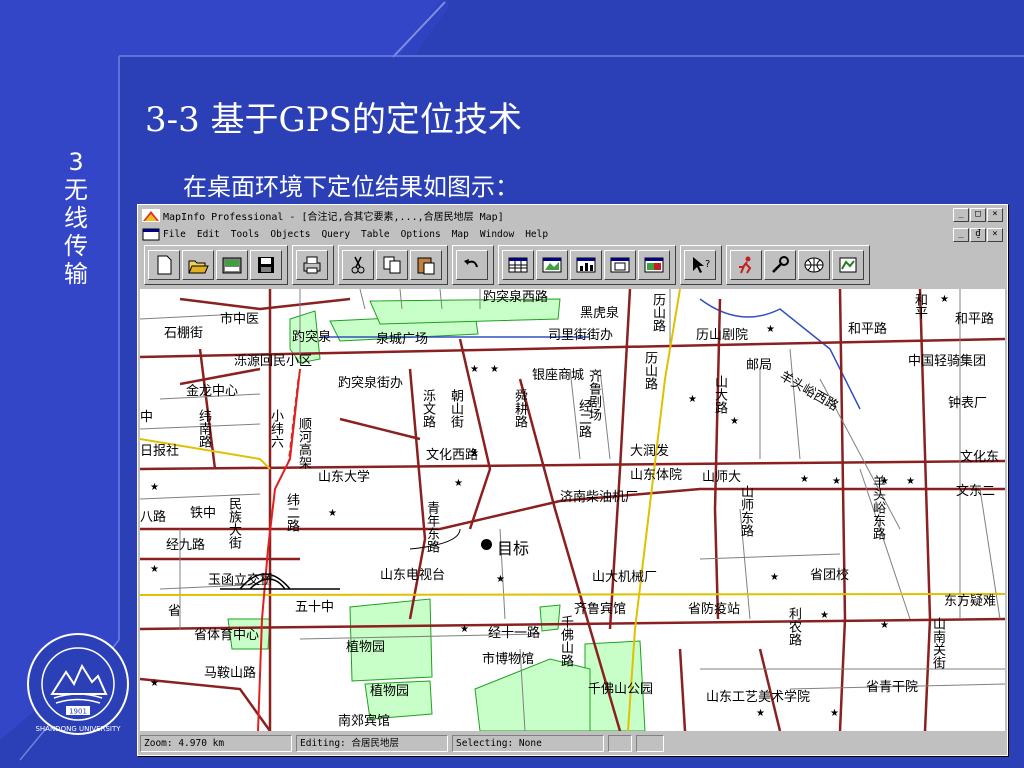  Describe the element at coordinates (351, 187) in the screenshot. I see `slide-subtitle: 在桌面环境下定位结果如图示：` at that location.